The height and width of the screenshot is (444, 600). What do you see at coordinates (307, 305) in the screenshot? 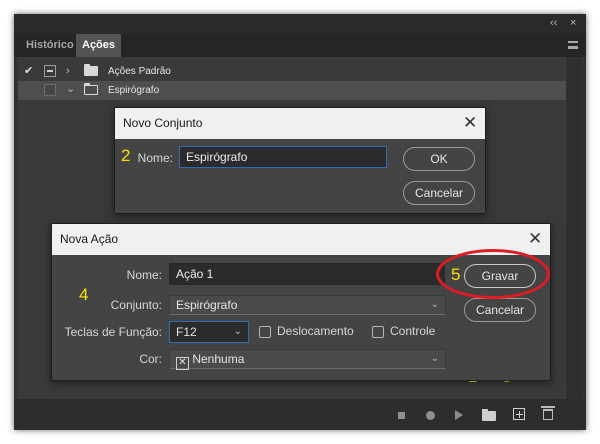
I see `set-select: Espirógrafo ⌄` at bounding box center [307, 305].